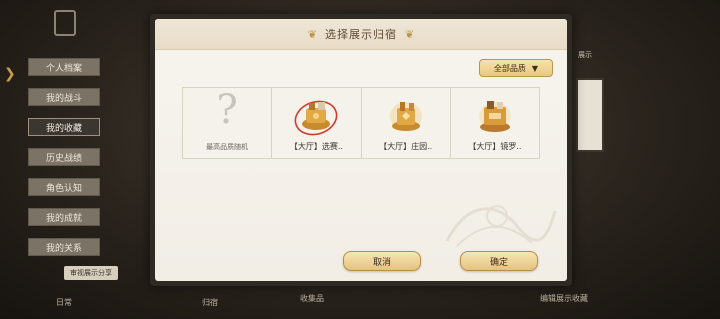 The height and width of the screenshot is (319, 720). I want to click on question-mark-icon: ?, so click(227, 110).